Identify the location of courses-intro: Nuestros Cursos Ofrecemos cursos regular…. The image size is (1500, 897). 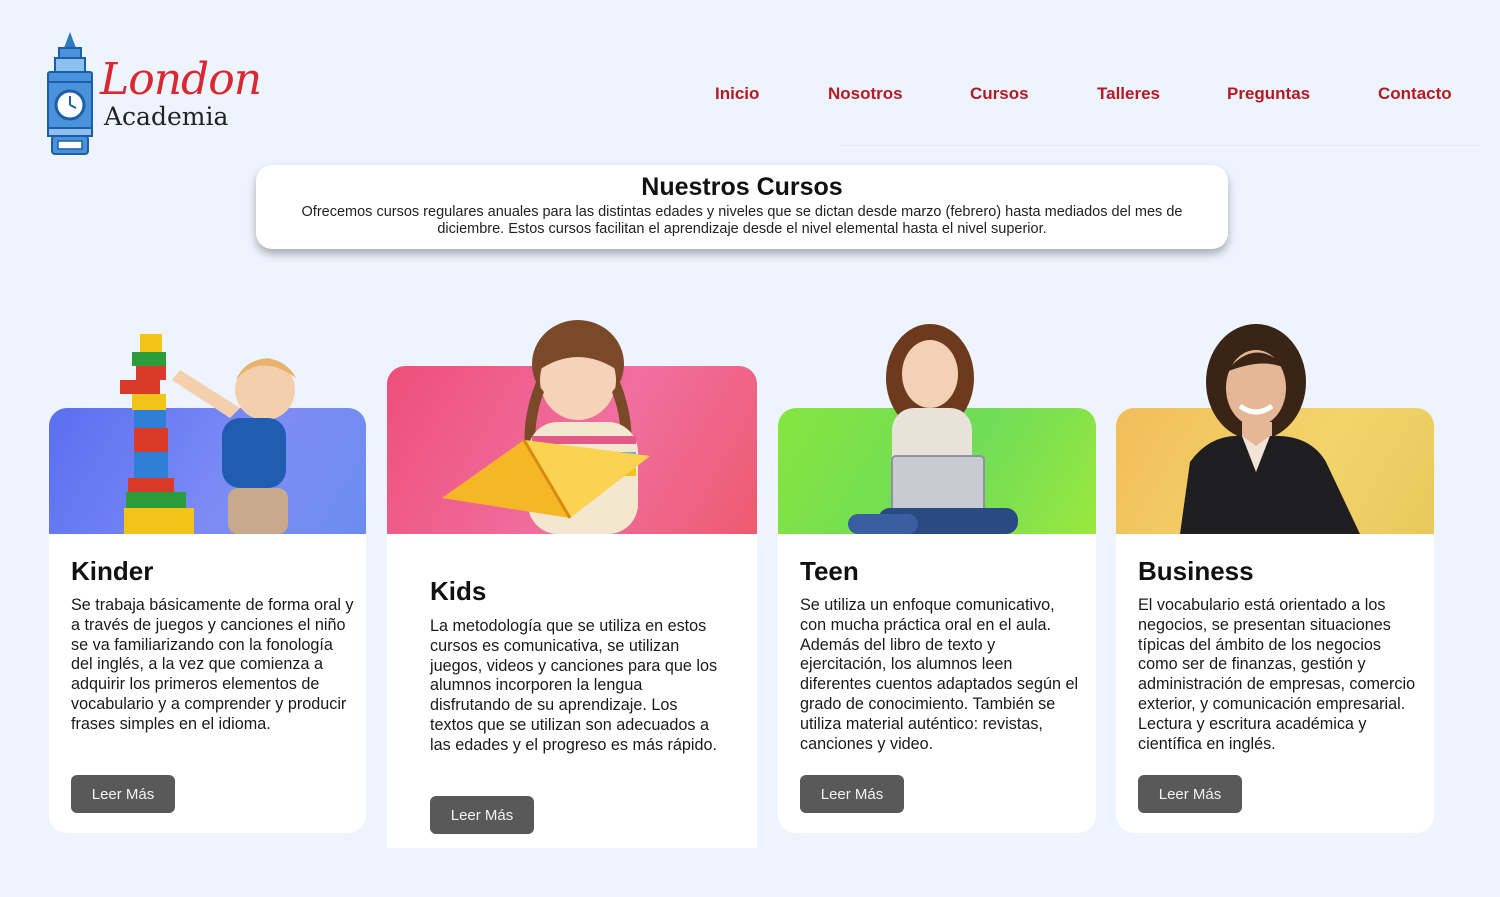
(742, 207).